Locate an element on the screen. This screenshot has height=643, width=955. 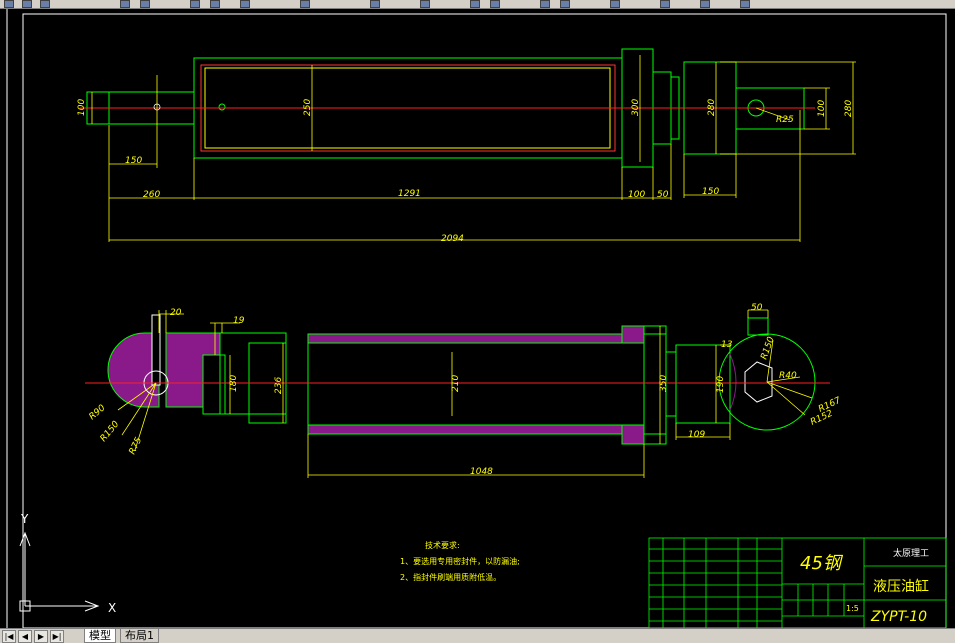
part-name: 液压油缸 is located at coordinates (901, 586).